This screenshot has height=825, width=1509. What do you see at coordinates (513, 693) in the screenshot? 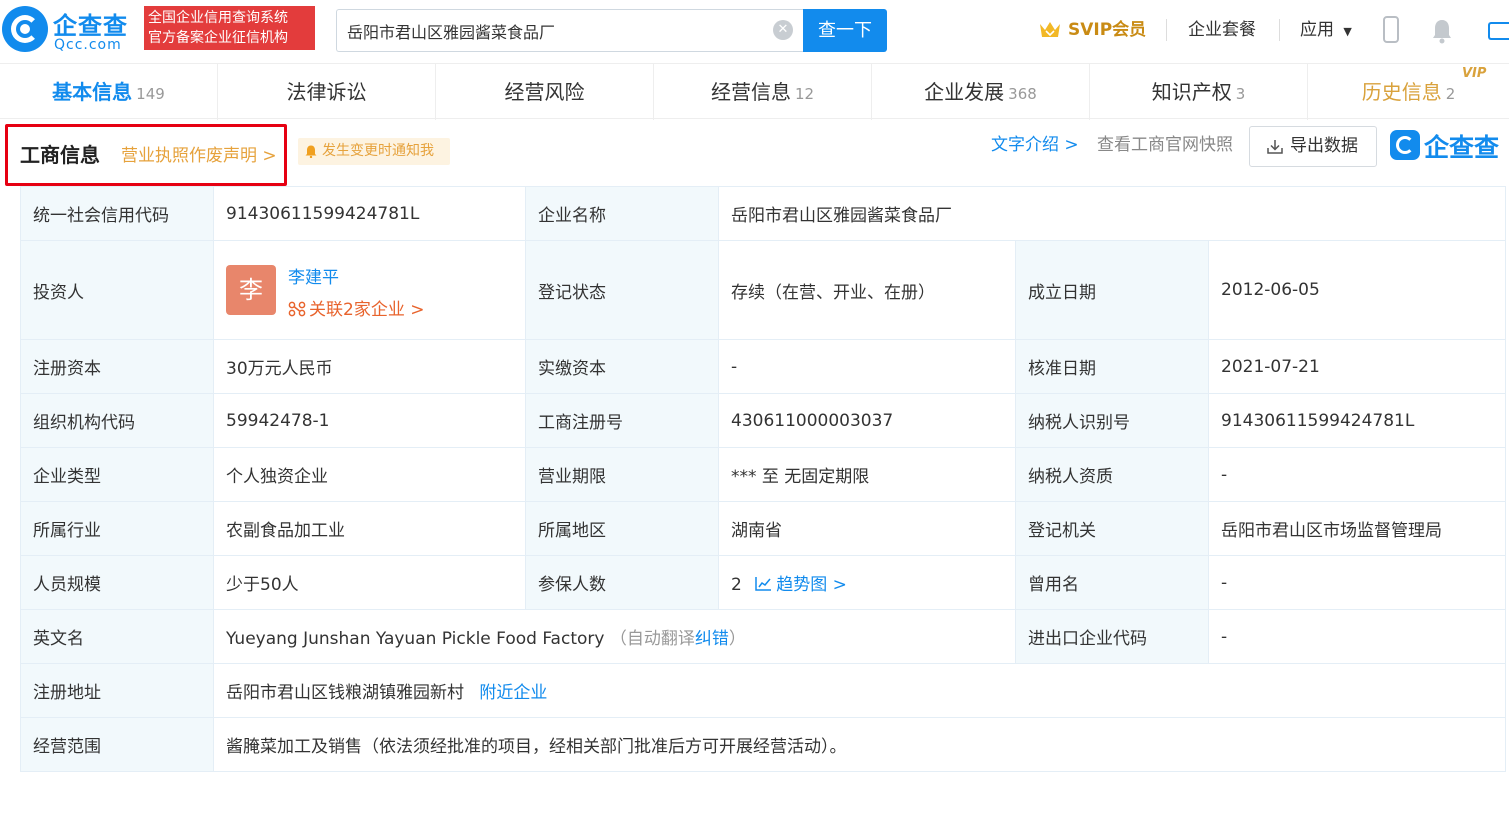
I see `nearby-companies-link: 附近企业` at bounding box center [513, 693].